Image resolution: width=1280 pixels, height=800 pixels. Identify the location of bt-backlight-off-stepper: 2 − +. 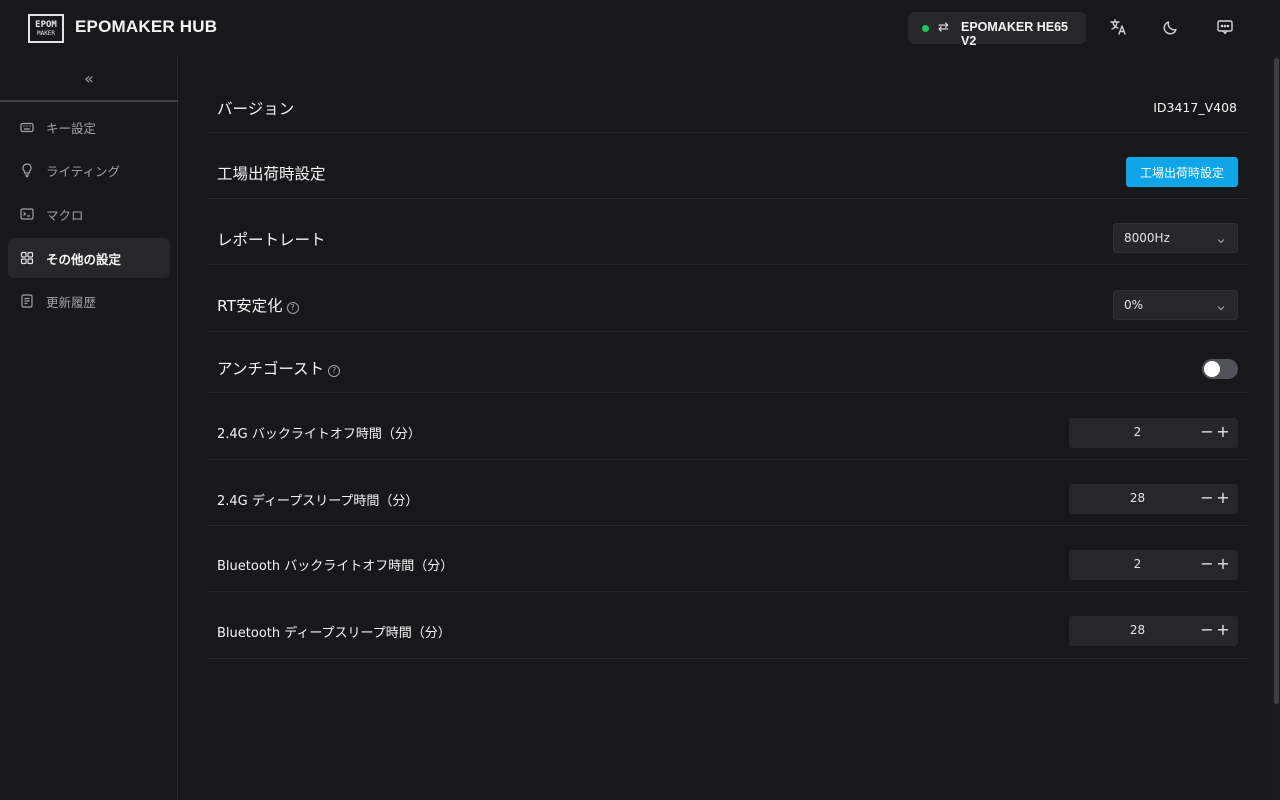
(1153, 565).